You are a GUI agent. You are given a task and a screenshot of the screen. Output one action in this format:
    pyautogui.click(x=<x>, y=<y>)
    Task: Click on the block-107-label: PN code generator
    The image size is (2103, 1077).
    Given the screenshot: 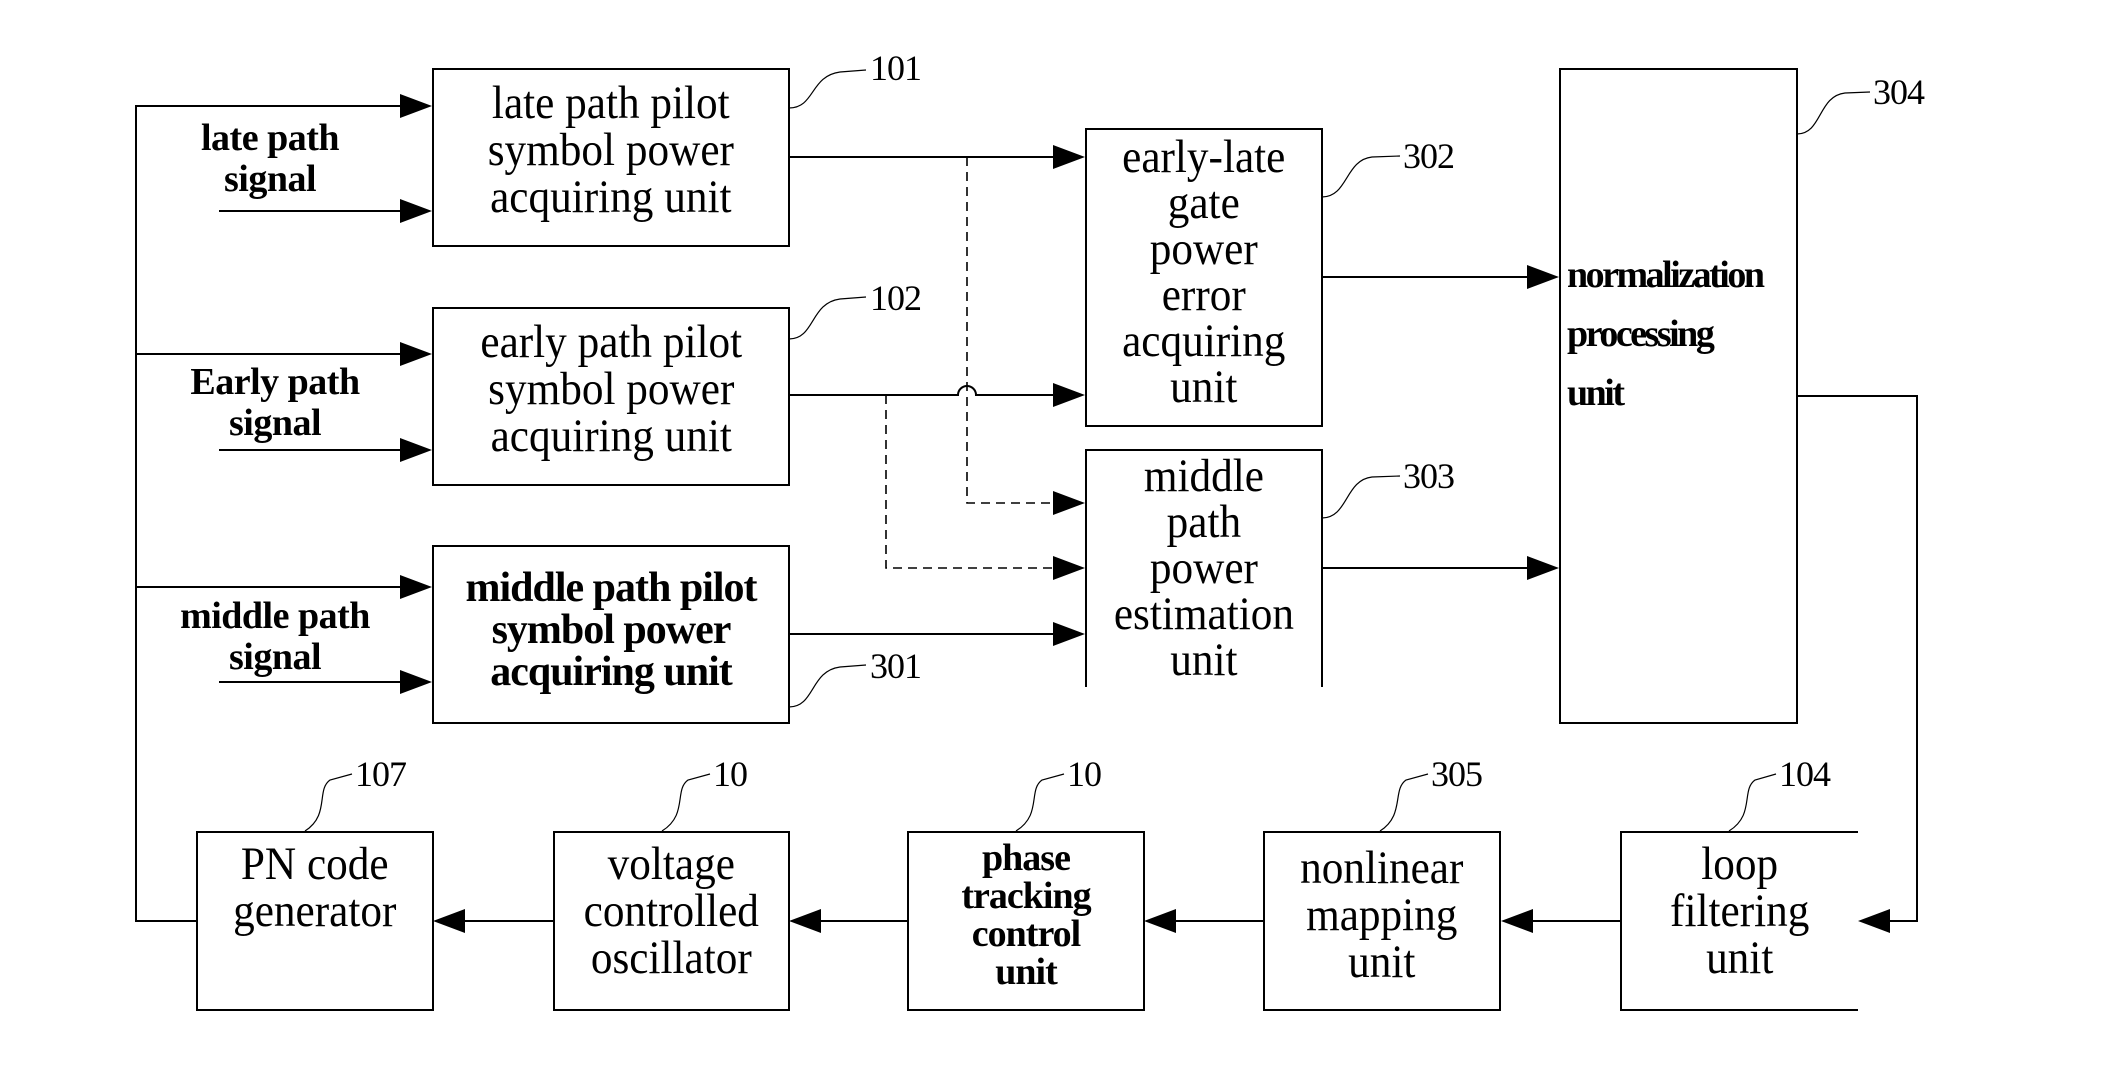 What is the action you would take?
    pyautogui.click(x=315, y=887)
    